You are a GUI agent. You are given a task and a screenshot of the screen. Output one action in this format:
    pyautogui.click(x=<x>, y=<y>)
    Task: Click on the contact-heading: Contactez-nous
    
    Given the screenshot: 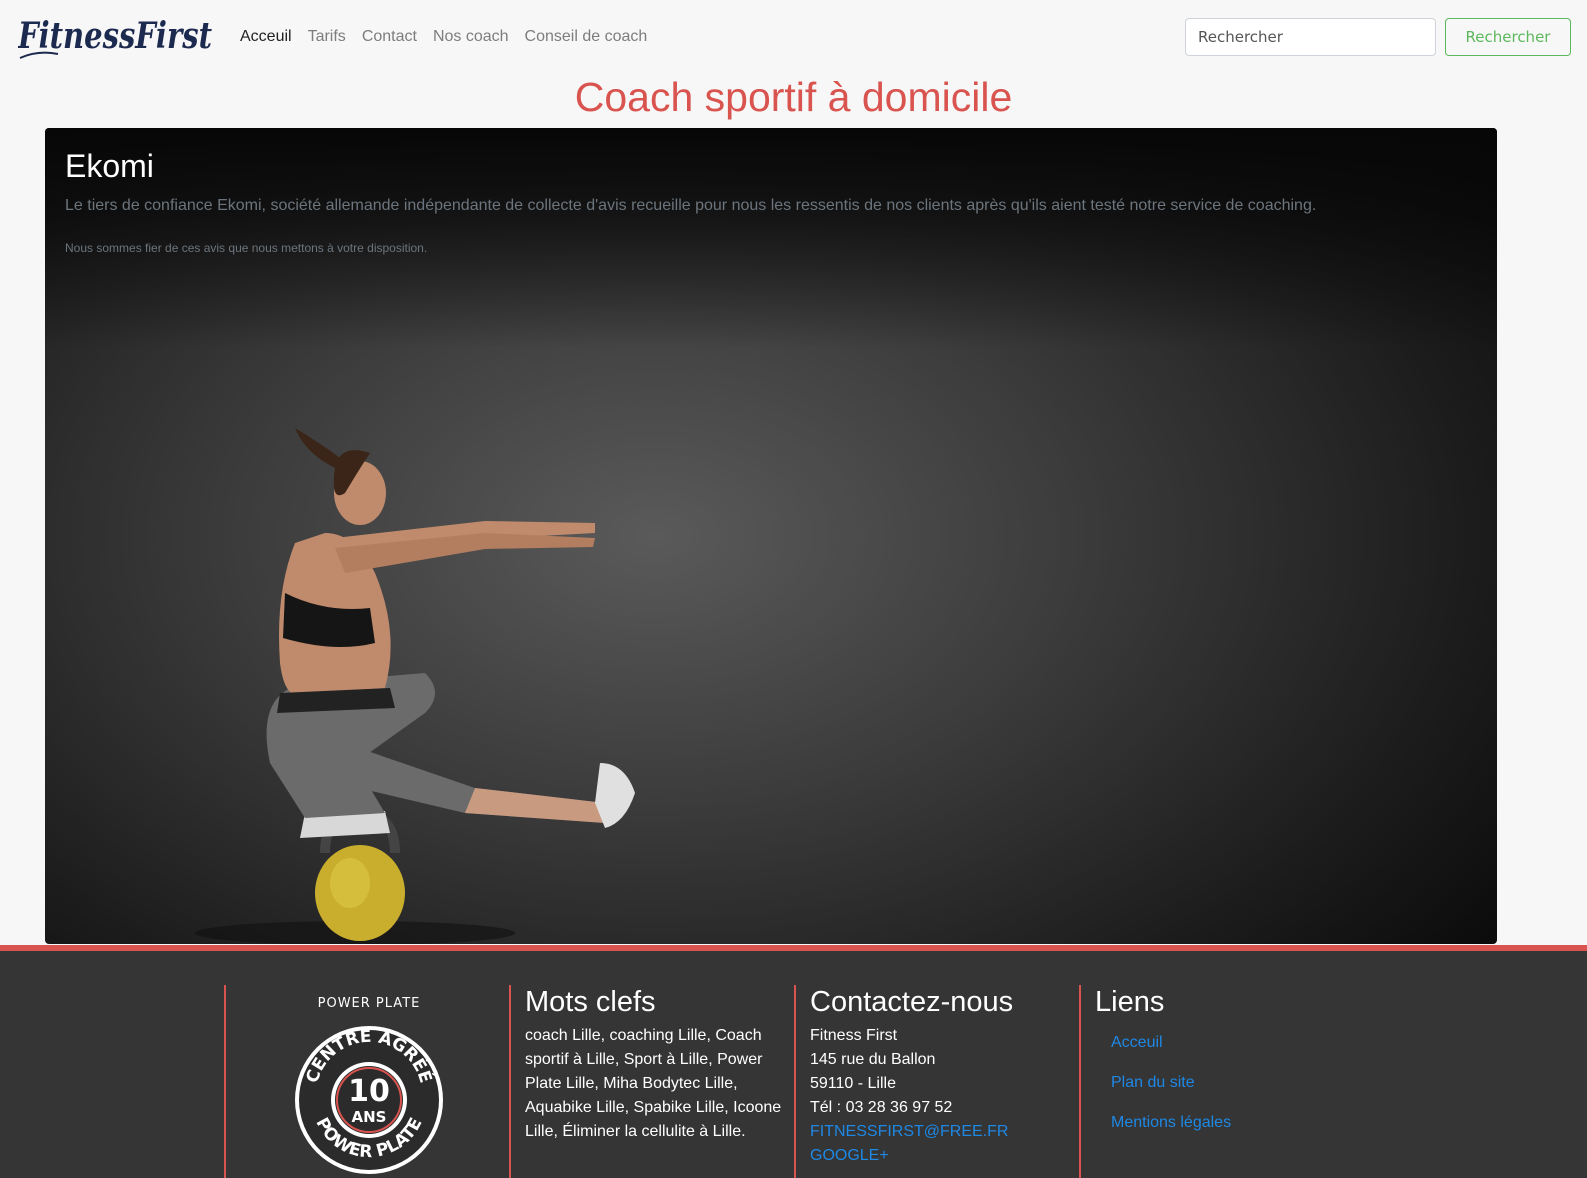 What is the action you would take?
    pyautogui.click(x=912, y=1002)
    